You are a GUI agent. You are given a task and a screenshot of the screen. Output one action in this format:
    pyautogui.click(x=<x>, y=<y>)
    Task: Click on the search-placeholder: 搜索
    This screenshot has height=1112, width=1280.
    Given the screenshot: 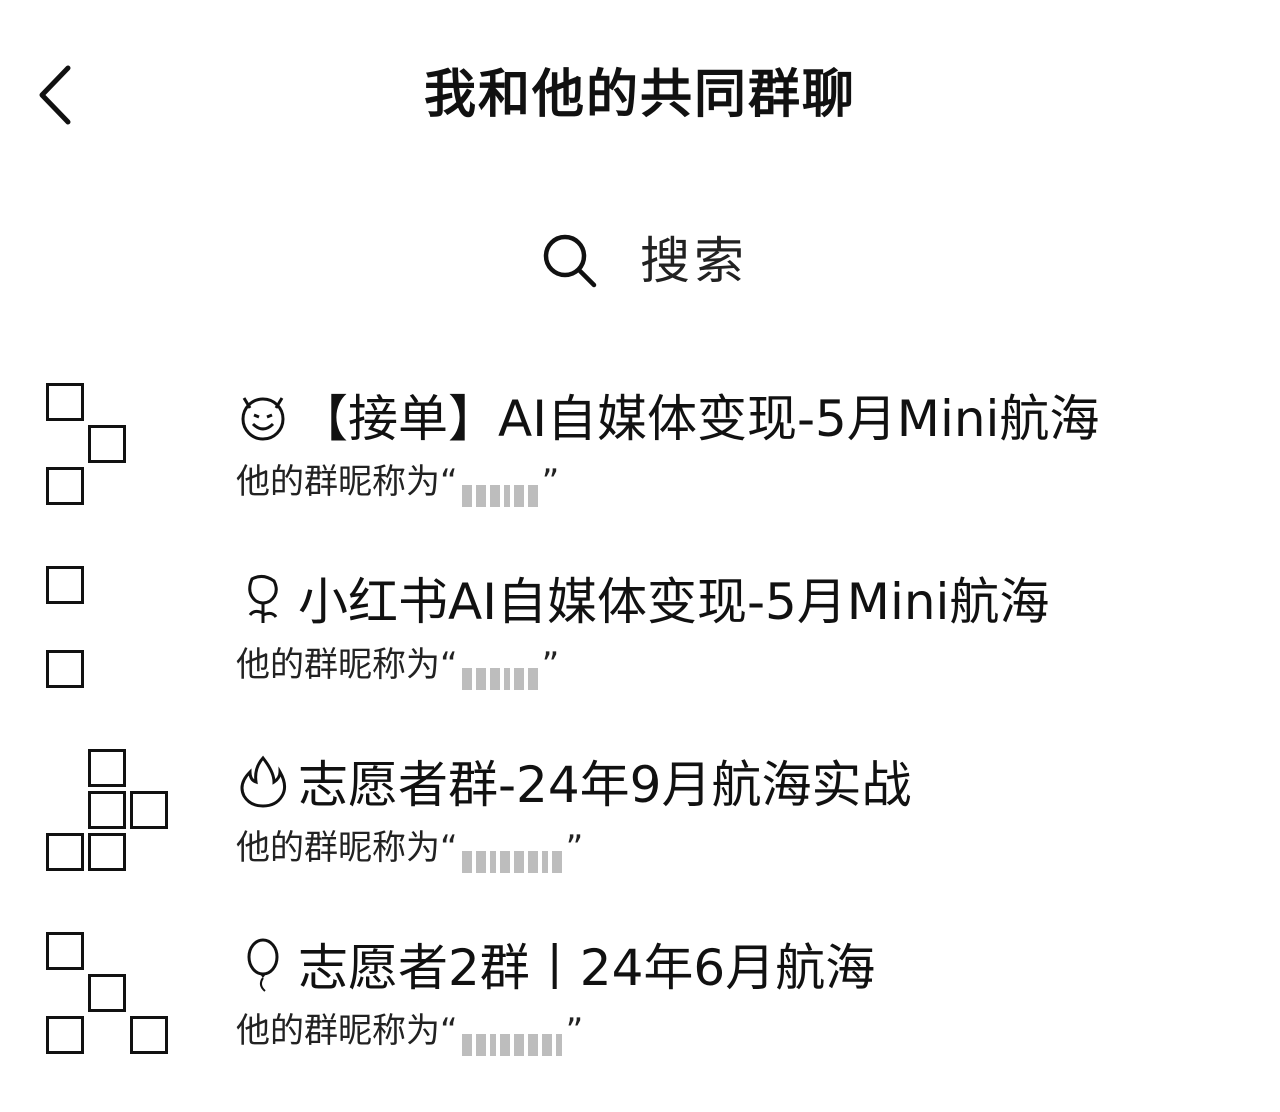 What is the action you would take?
    pyautogui.click(x=694, y=261)
    